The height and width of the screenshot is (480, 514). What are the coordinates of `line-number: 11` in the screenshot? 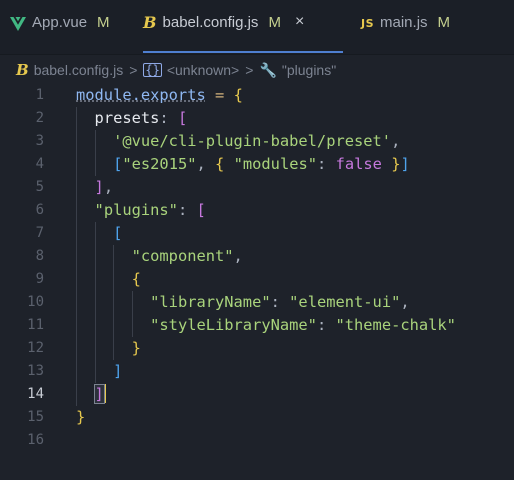 It's located at (35, 325).